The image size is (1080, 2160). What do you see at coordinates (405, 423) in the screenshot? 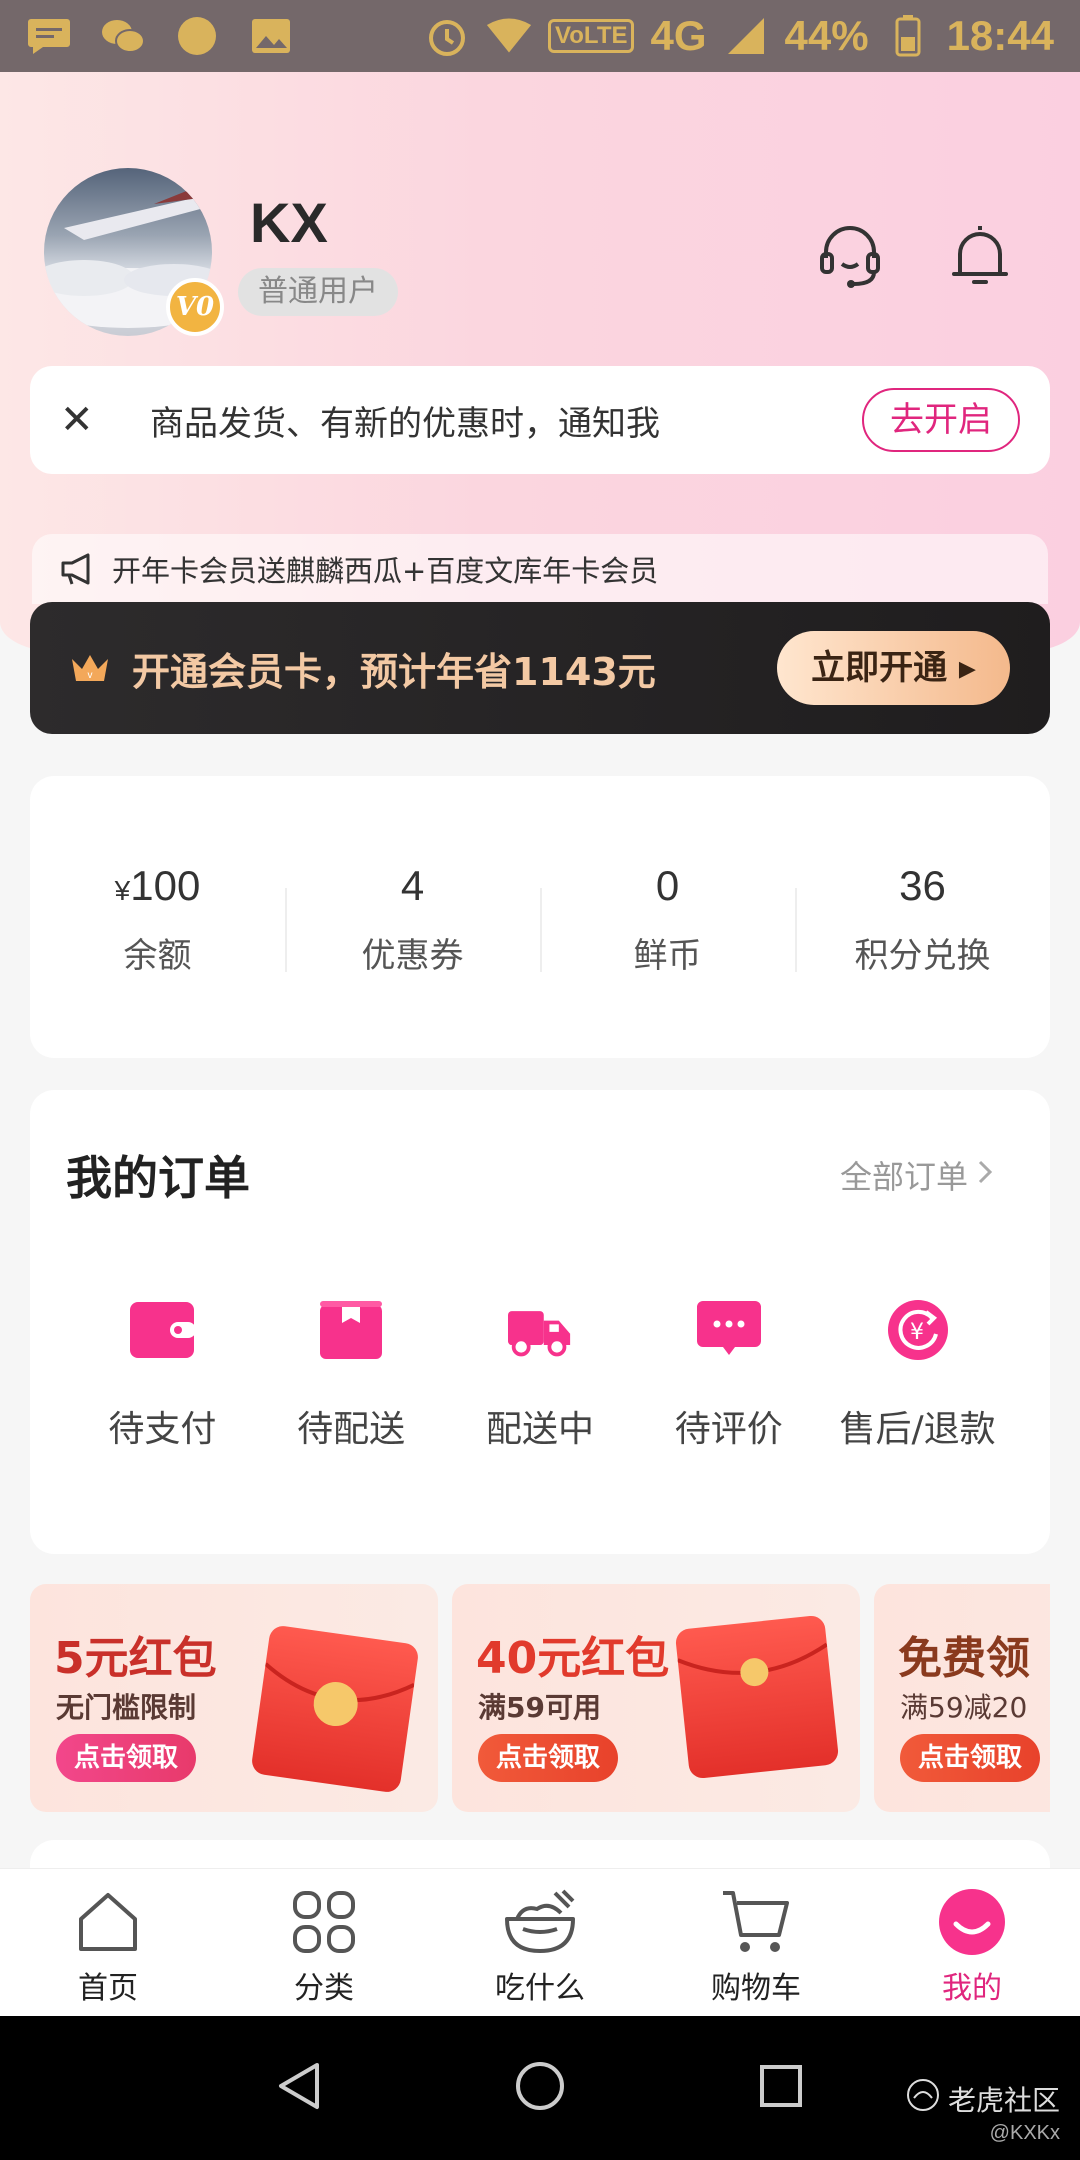
I see `notification-text: 商品发货、有新的优惠时，通知我` at bounding box center [405, 423].